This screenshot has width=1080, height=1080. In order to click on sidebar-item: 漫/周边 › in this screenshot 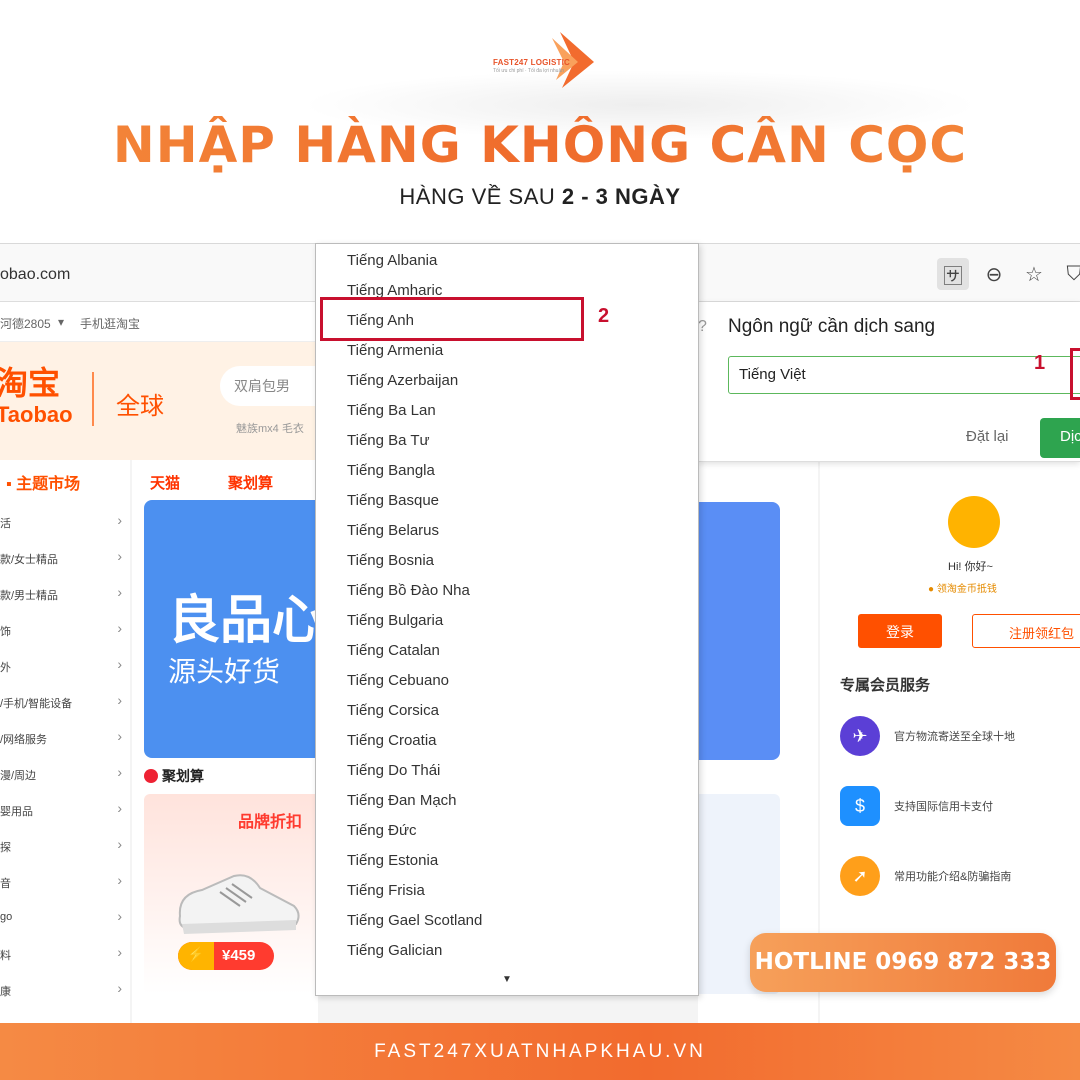, I will do `click(65, 774)`.